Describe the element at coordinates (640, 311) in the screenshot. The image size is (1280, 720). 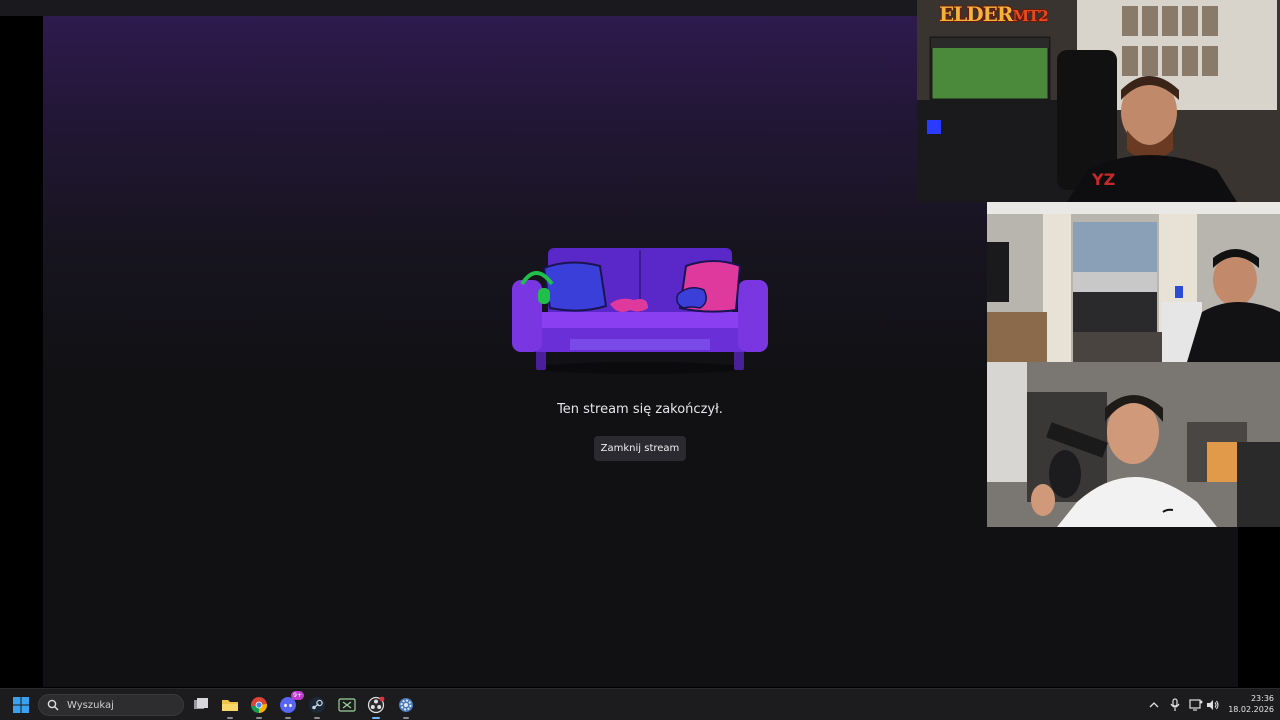
I see `sofa-illustration` at that location.